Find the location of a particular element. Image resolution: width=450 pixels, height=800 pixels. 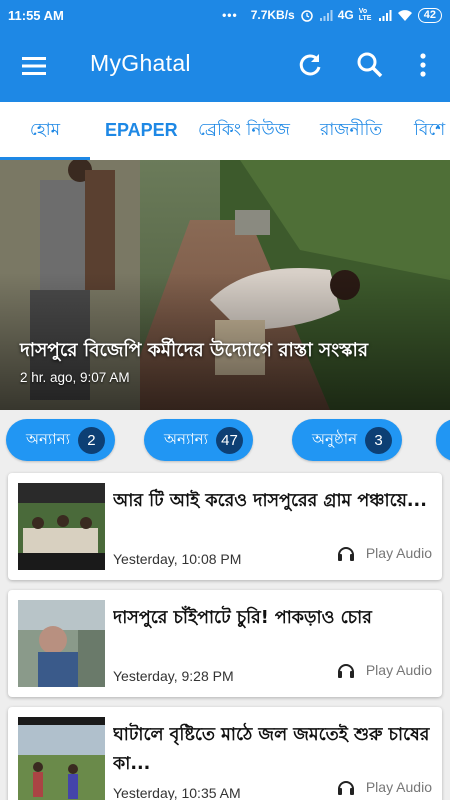

category-tabs: হোম EPAPER ব্রেকিং নিউজ রাজনীতি বিশে is located at coordinates (225, 131).